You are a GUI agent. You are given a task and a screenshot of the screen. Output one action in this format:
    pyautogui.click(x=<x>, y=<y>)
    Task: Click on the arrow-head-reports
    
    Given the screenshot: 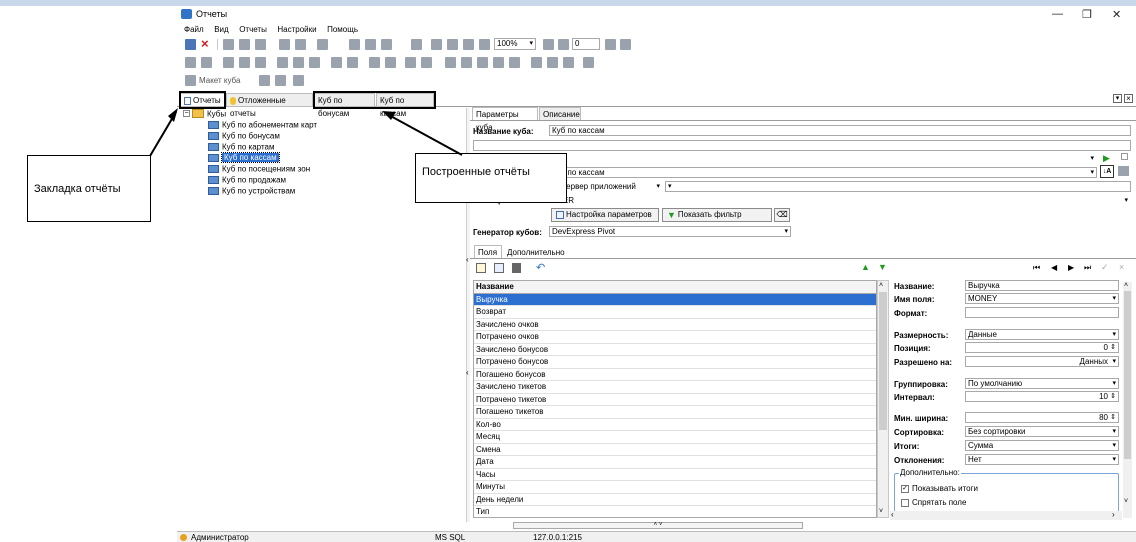 What is the action you would take?
    pyautogui.click(x=173, y=115)
    